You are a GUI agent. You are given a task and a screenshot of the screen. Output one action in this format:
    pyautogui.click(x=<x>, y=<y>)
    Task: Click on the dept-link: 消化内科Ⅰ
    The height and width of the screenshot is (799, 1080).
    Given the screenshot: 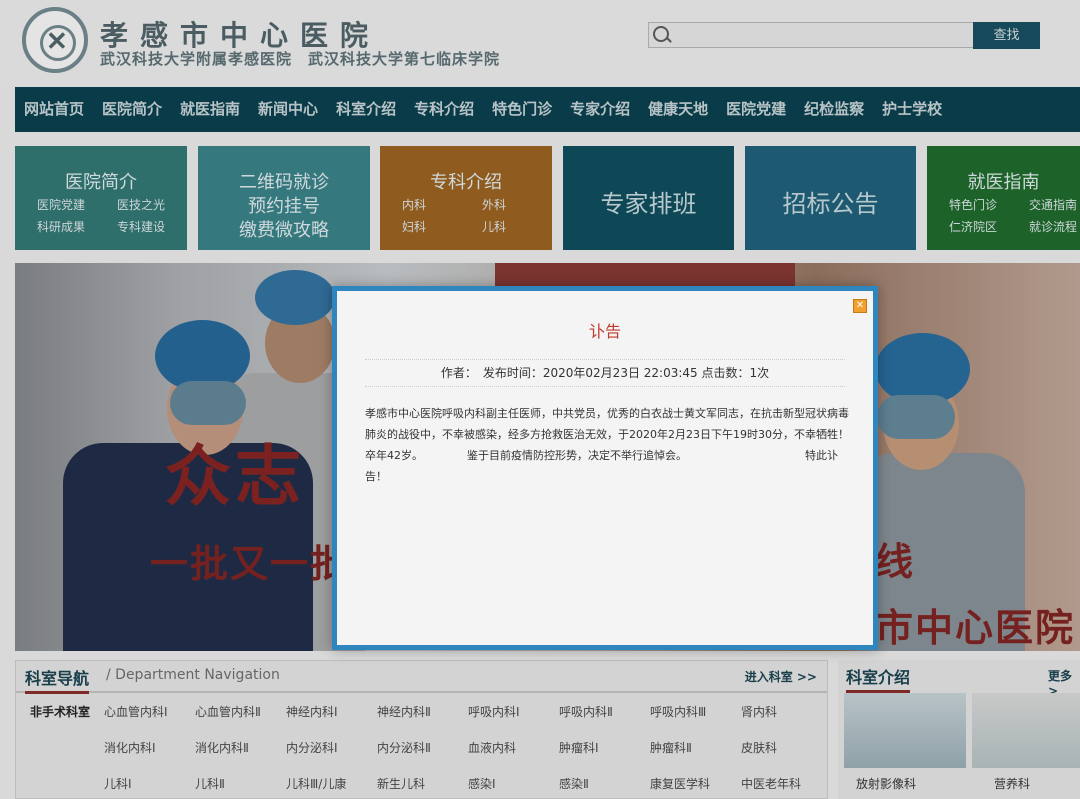 What is the action you would take?
    pyautogui.click(x=130, y=747)
    